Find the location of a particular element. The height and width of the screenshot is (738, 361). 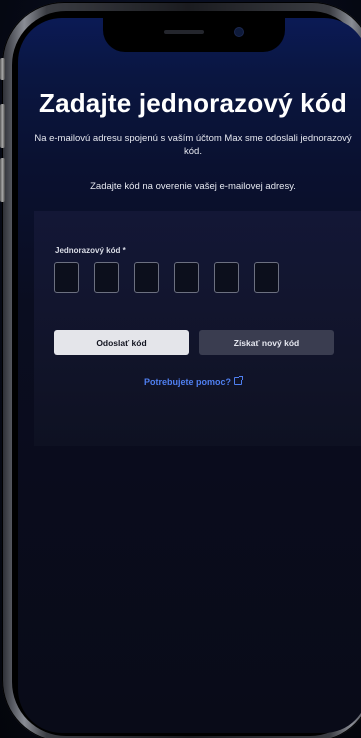

code-field-label: Jednorazový kód * is located at coordinates (90, 250).